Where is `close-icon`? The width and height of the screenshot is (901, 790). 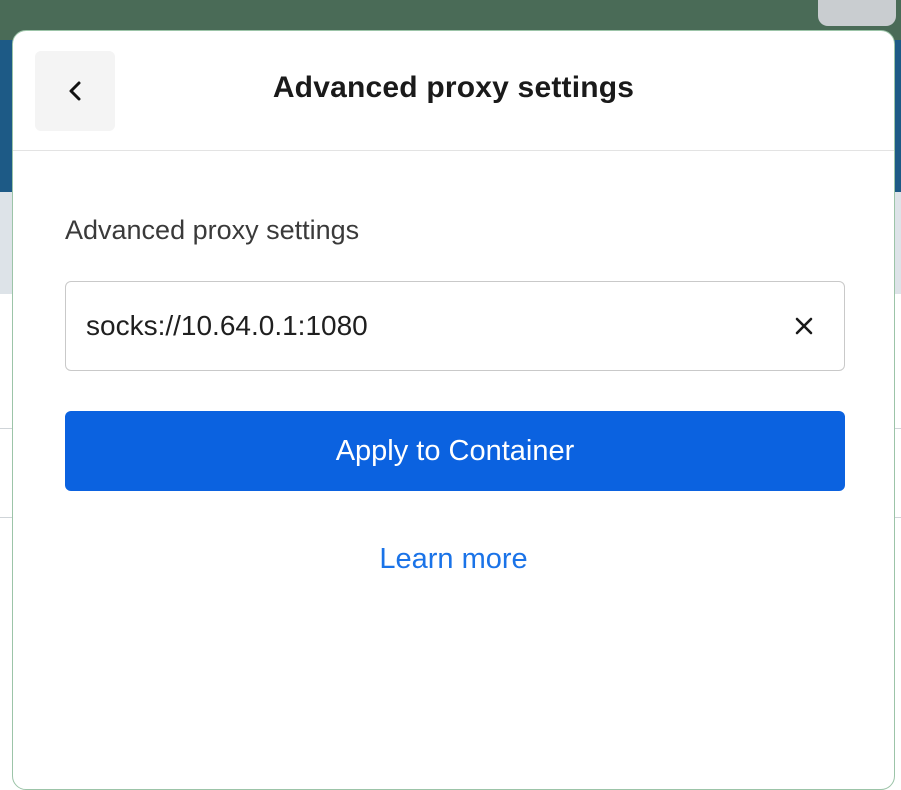 close-icon is located at coordinates (804, 326).